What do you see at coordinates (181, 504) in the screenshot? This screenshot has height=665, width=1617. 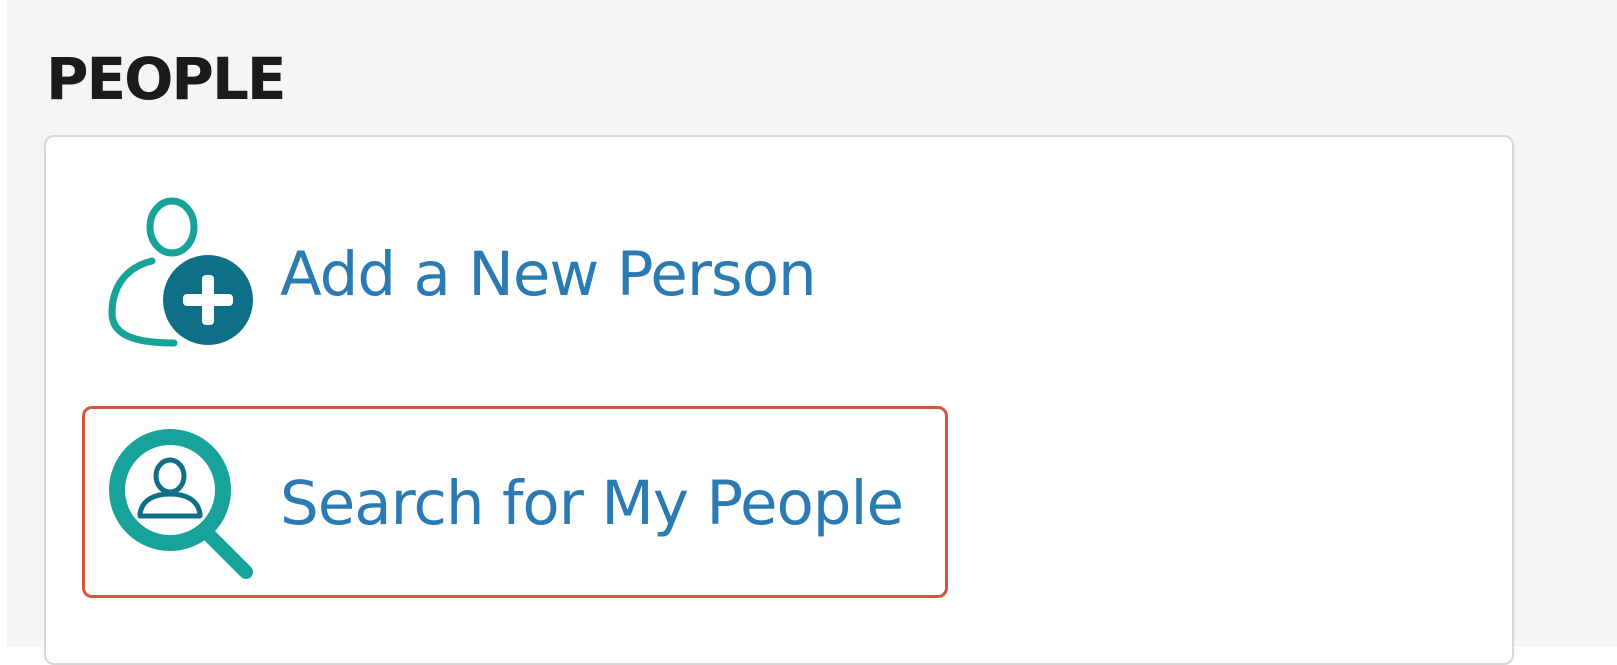 I see `person-search-icon` at bounding box center [181, 504].